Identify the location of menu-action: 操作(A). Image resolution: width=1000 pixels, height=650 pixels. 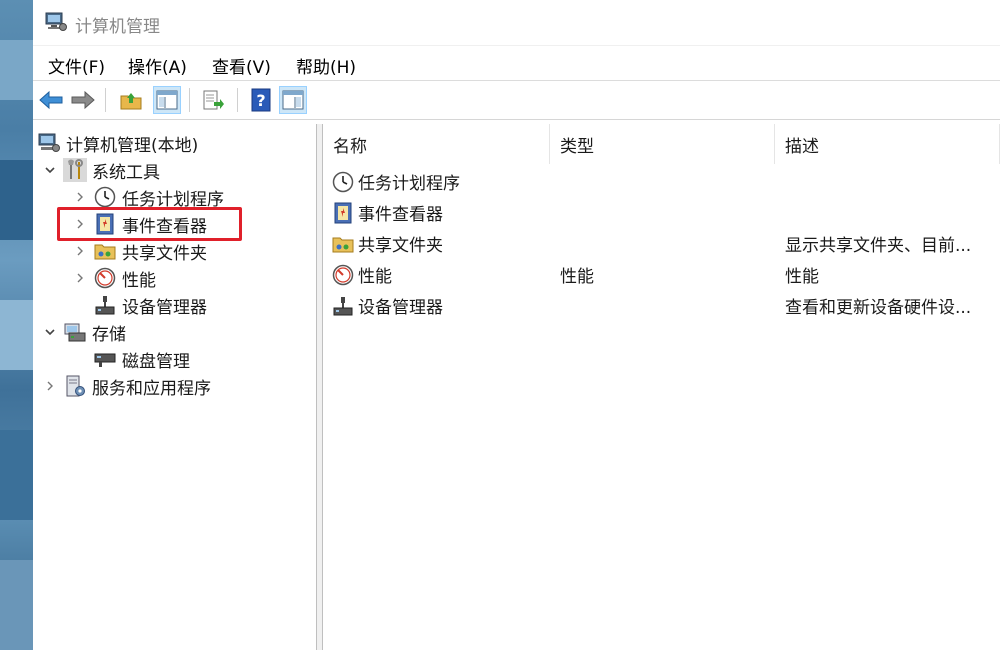
(157, 65).